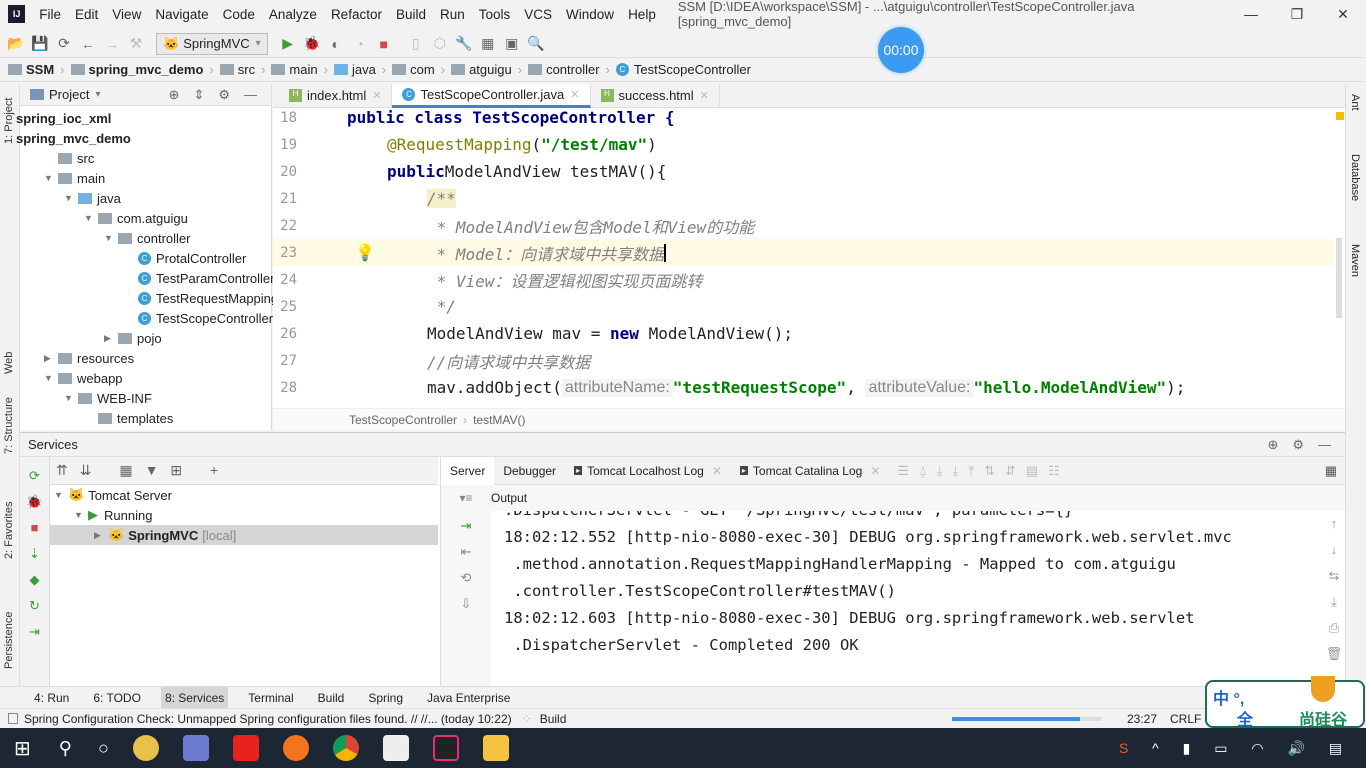 The image size is (1366, 768). Describe the element at coordinates (1340, 116) in the screenshot. I see `inspection-indicator` at that location.